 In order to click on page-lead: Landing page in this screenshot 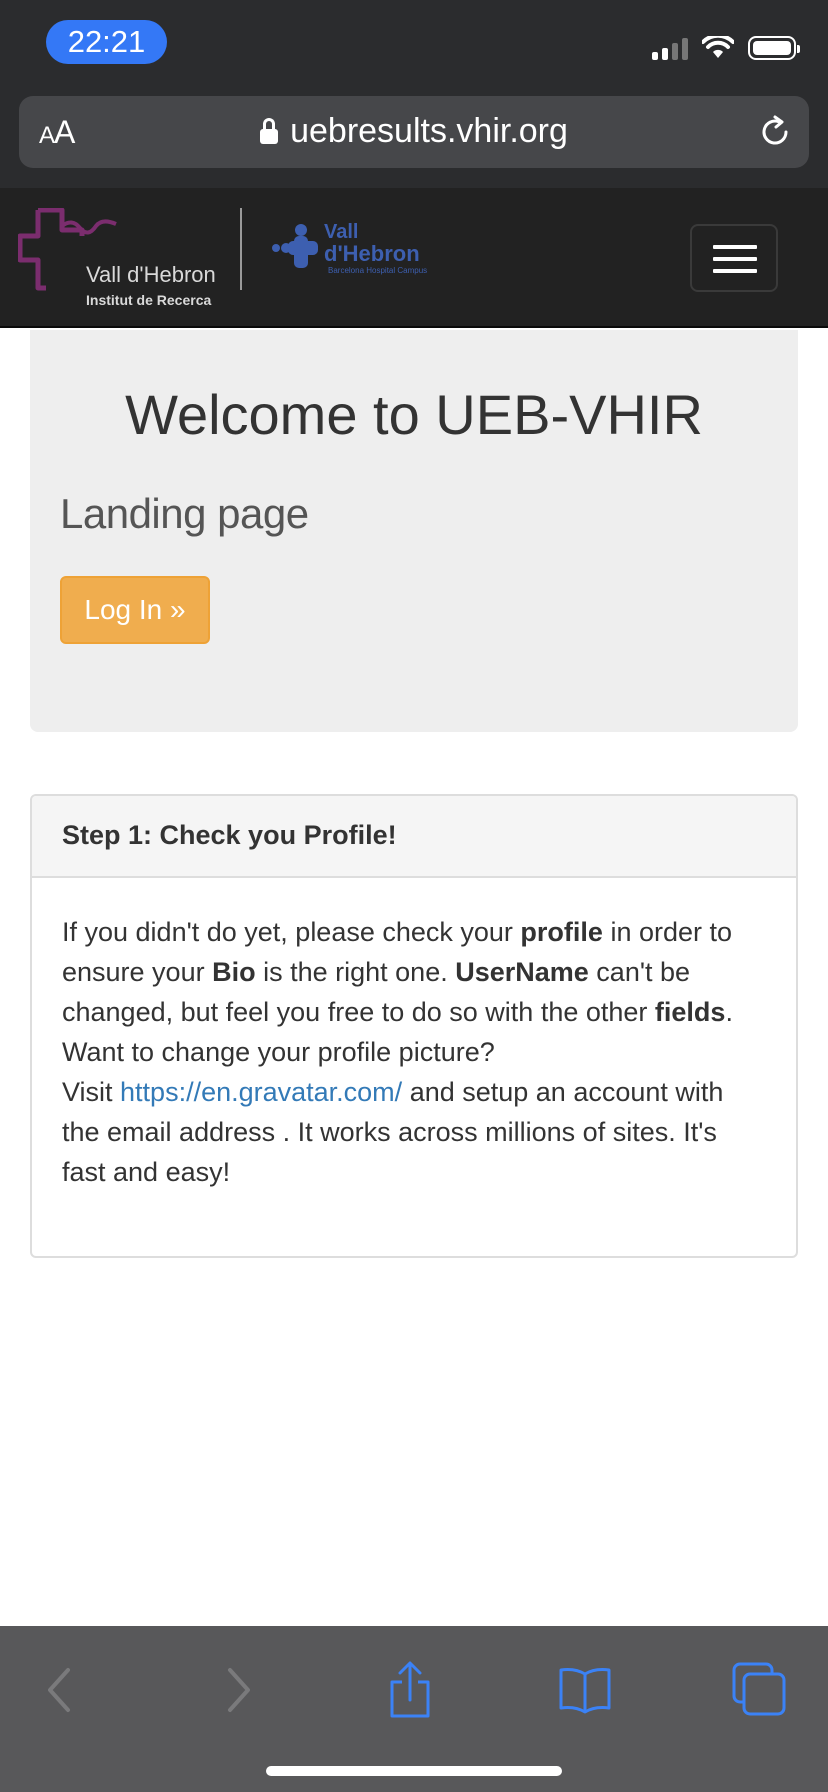, I will do `click(184, 513)`.